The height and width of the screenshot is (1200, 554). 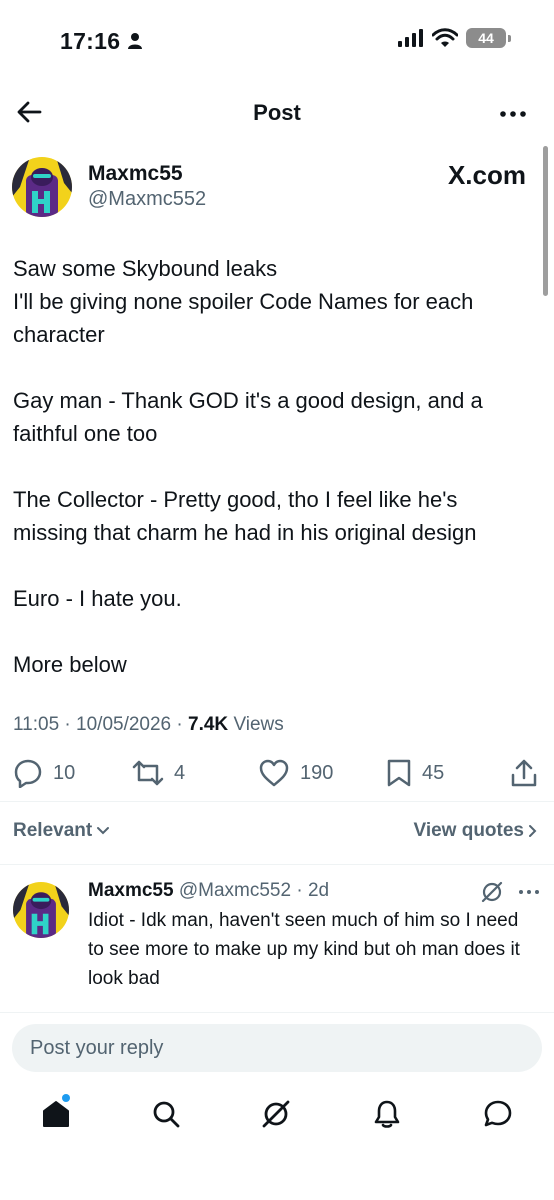 What do you see at coordinates (103, 831) in the screenshot?
I see `chevron-down-icon` at bounding box center [103, 831].